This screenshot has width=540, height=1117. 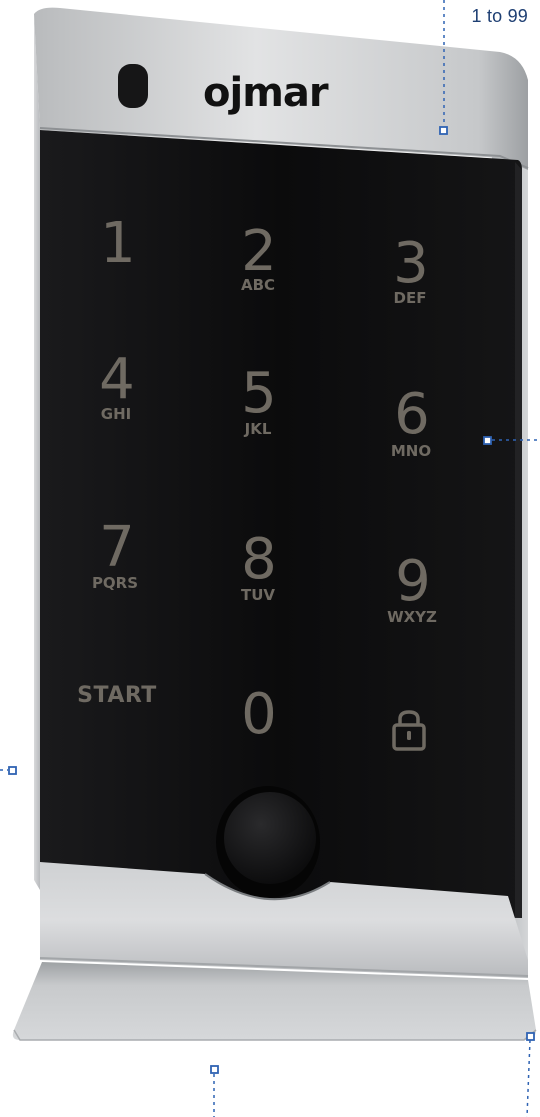 What do you see at coordinates (411, 451) in the screenshot?
I see `svg-text: MNO` at bounding box center [411, 451].